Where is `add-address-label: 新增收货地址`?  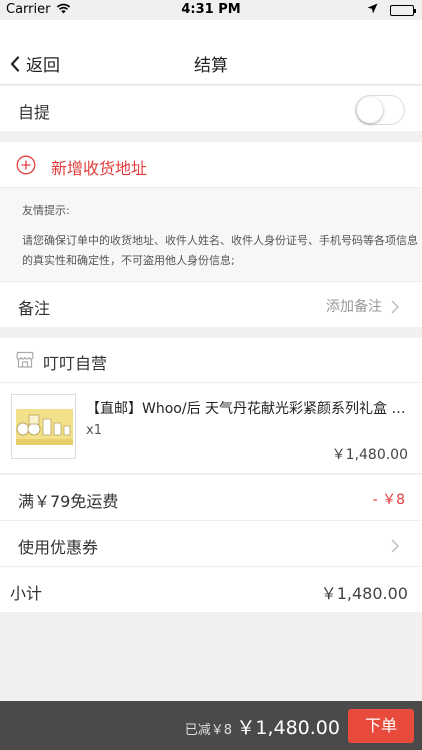 add-address-label: 新增收货地址 is located at coordinates (99, 168).